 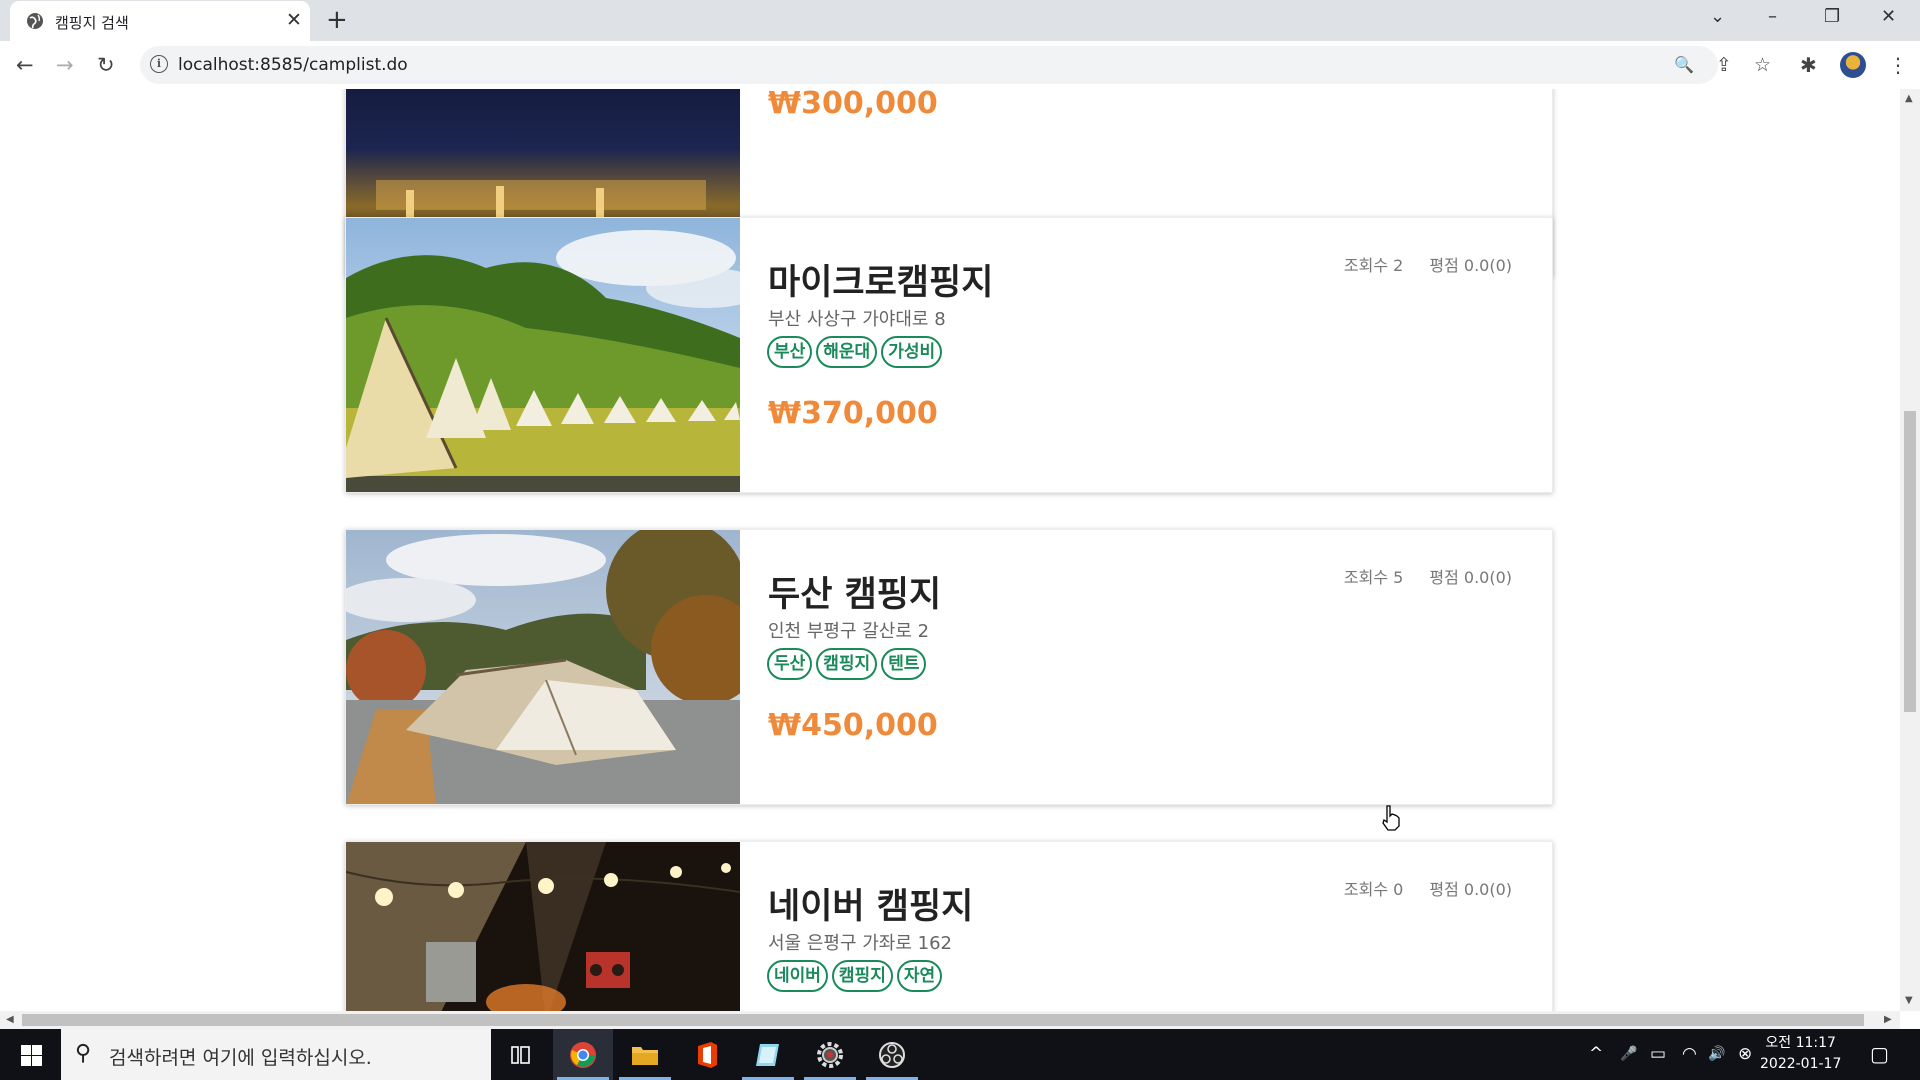 I want to click on scroll-up-icon: ▲, so click(x=1909, y=99).